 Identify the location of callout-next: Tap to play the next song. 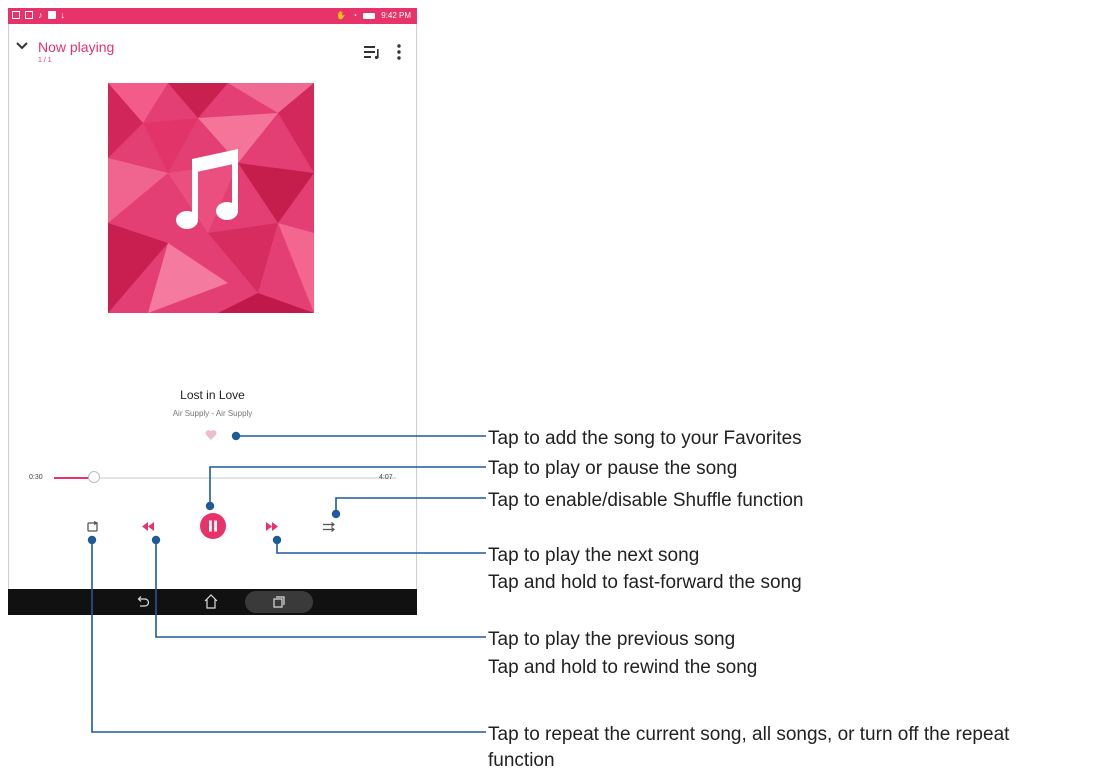
(594, 555).